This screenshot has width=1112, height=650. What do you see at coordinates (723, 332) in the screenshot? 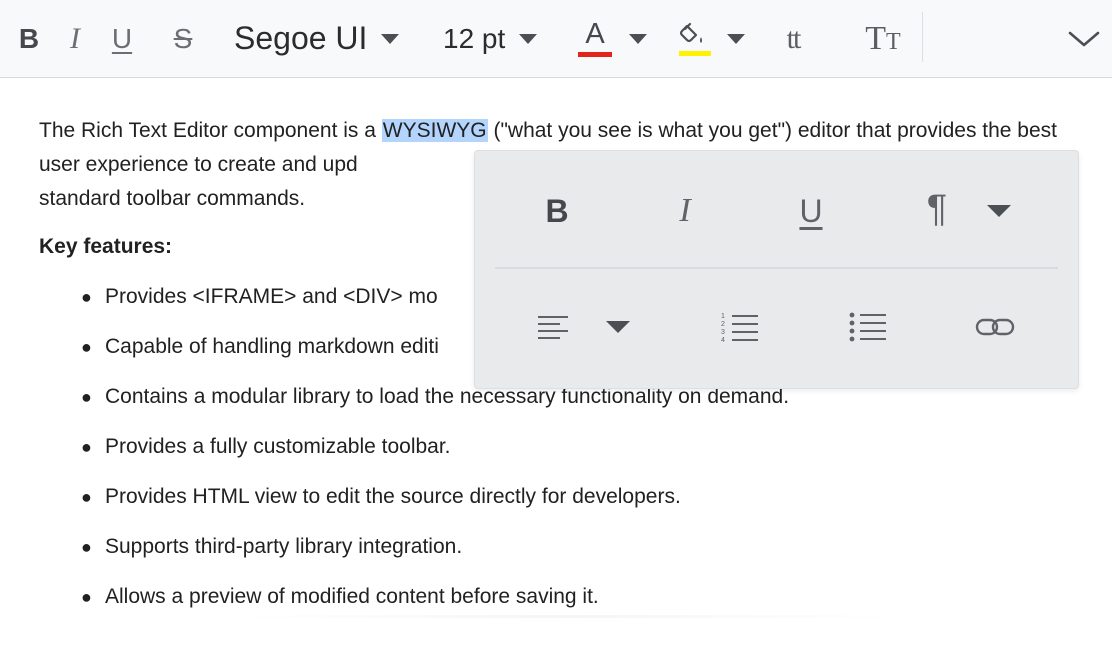
I see `svg-text: 3` at bounding box center [723, 332].